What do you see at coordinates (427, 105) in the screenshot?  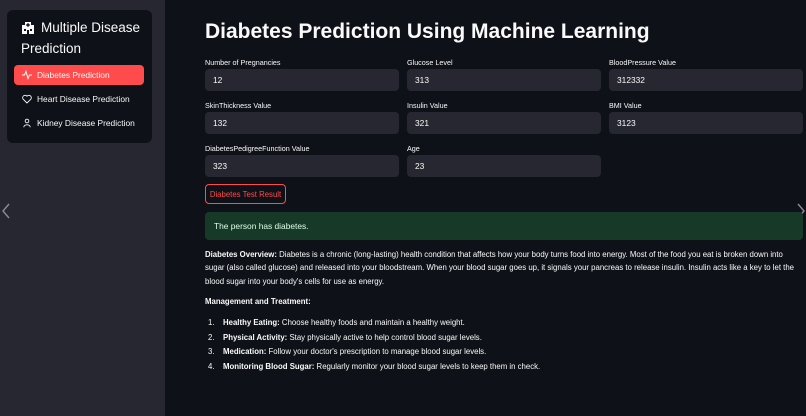 I see `insulin-label: Insulin Value` at bounding box center [427, 105].